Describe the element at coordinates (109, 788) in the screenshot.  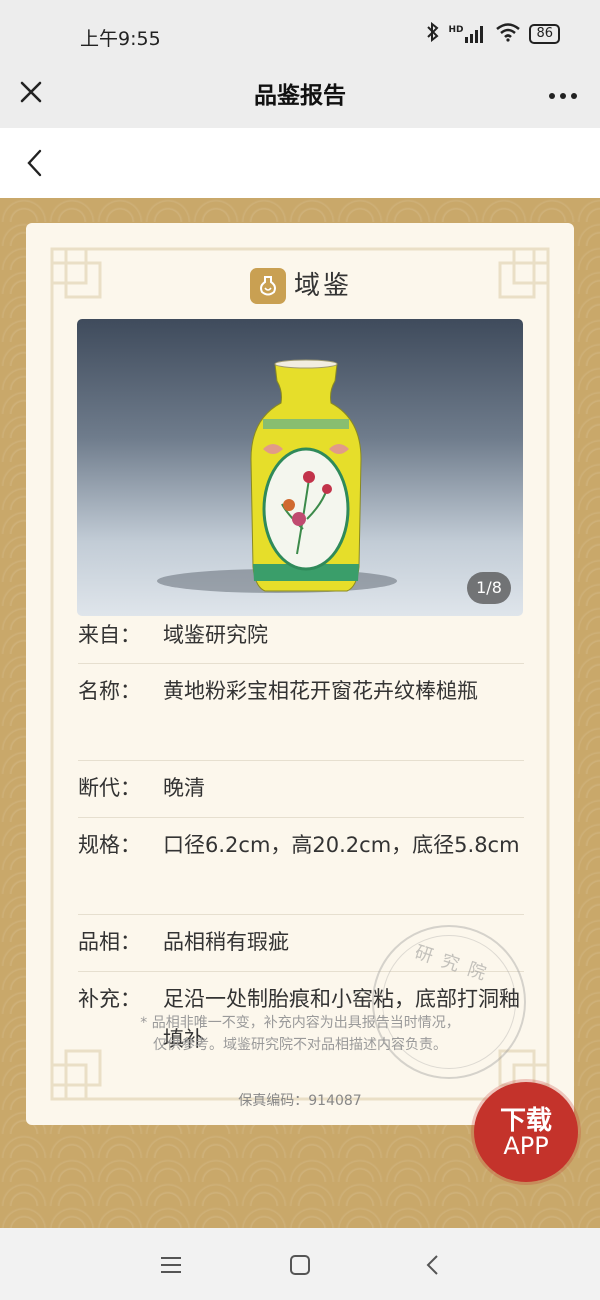
I see `info-label: 断代：` at that location.